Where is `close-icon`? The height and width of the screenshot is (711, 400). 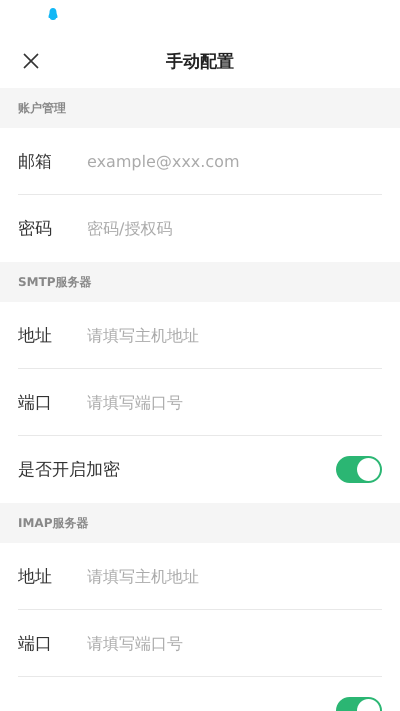
close-icon is located at coordinates (31, 61).